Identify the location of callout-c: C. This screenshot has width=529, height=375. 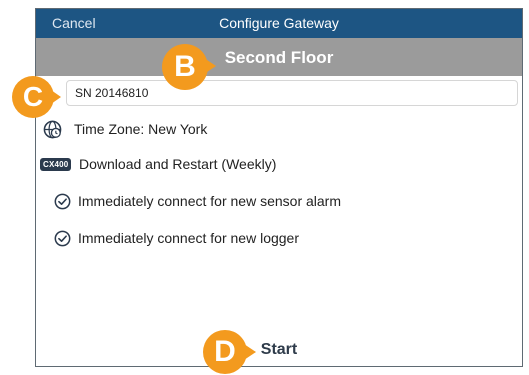
(33, 97).